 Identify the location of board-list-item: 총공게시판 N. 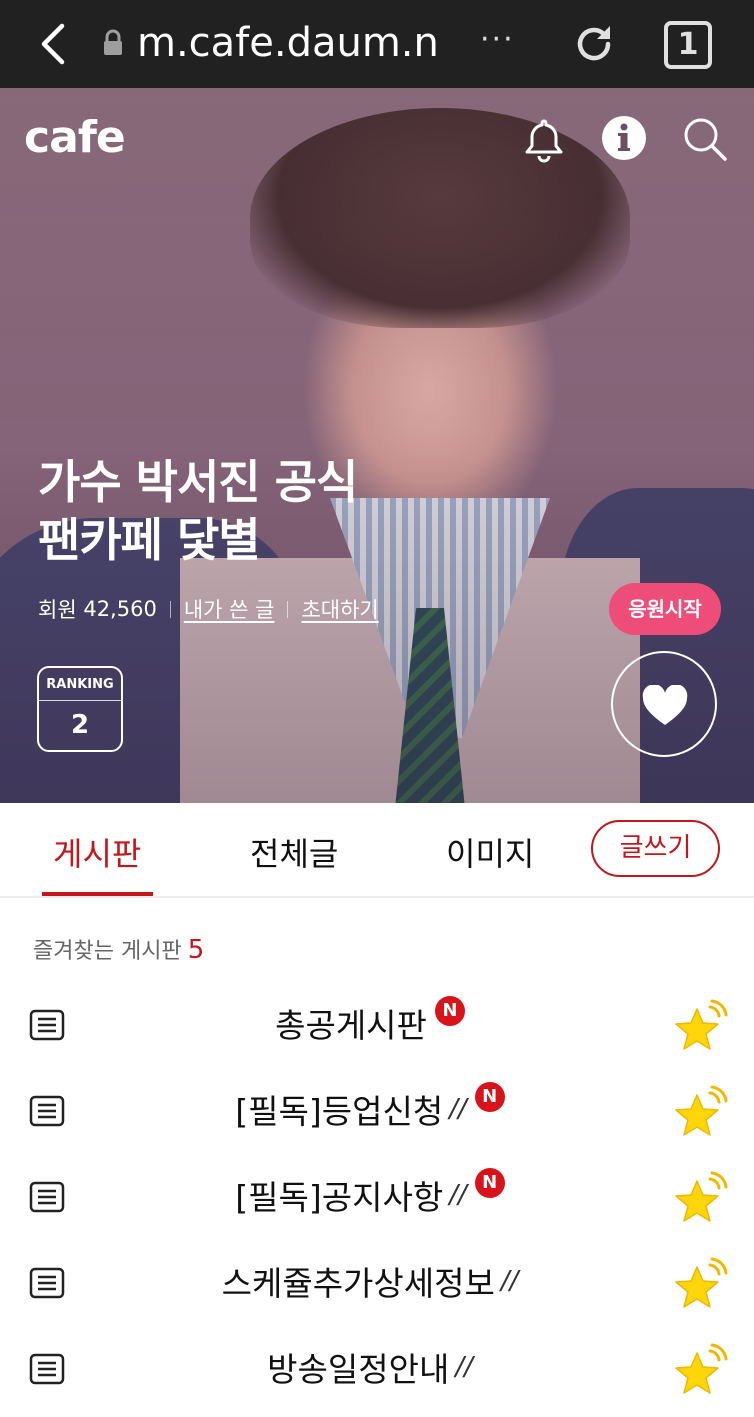
(377, 1028).